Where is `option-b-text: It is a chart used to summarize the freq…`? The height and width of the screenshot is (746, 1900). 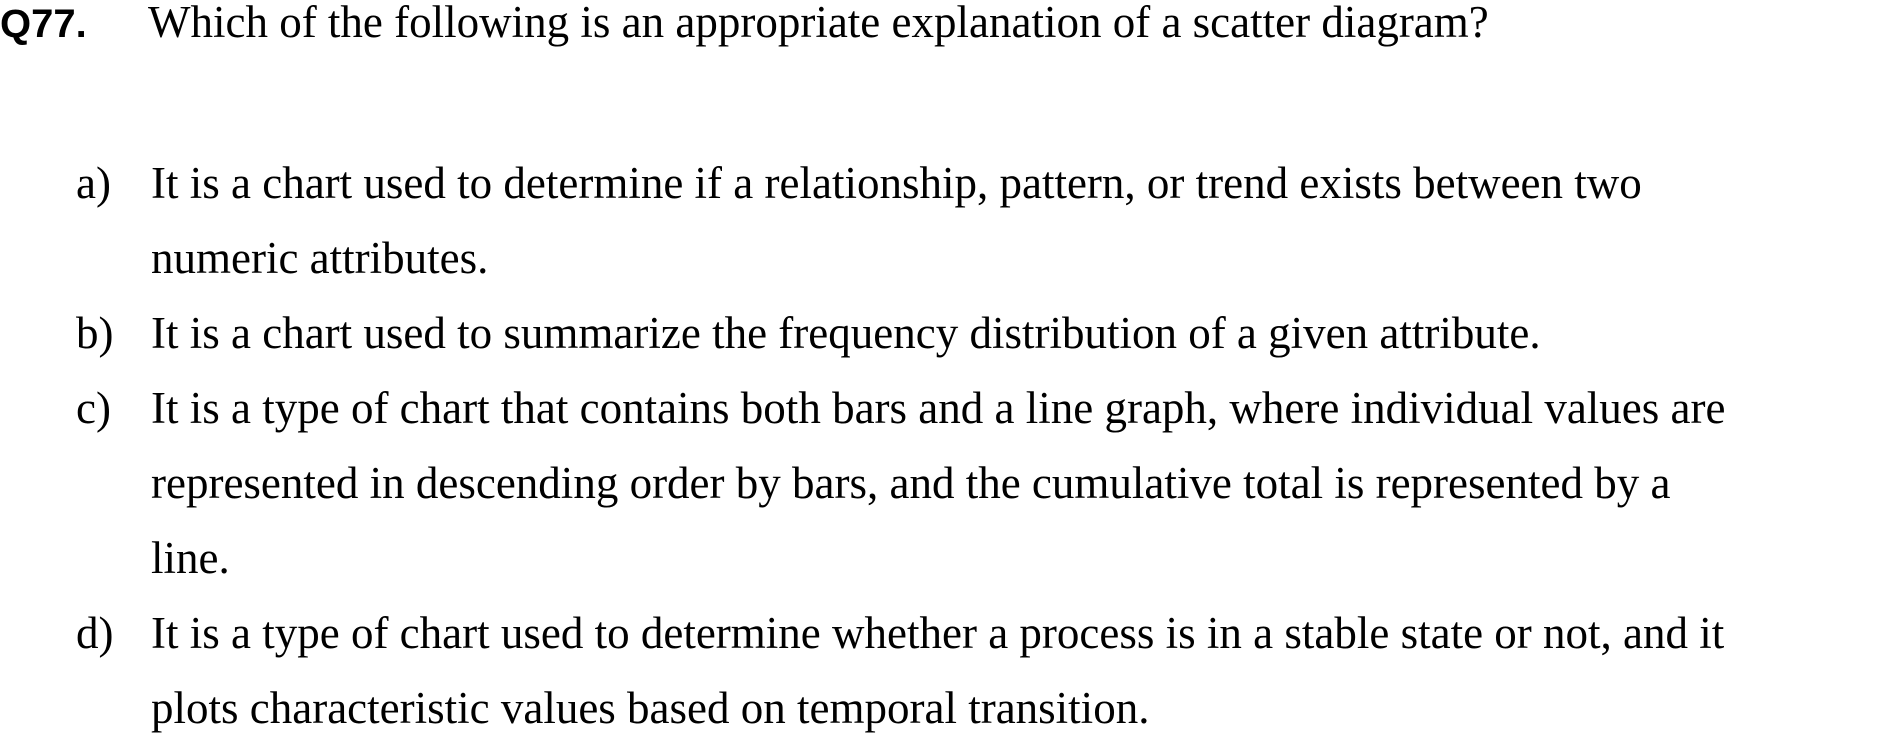 option-b-text: It is a chart used to summarize the freq… is located at coordinates (1025, 333).